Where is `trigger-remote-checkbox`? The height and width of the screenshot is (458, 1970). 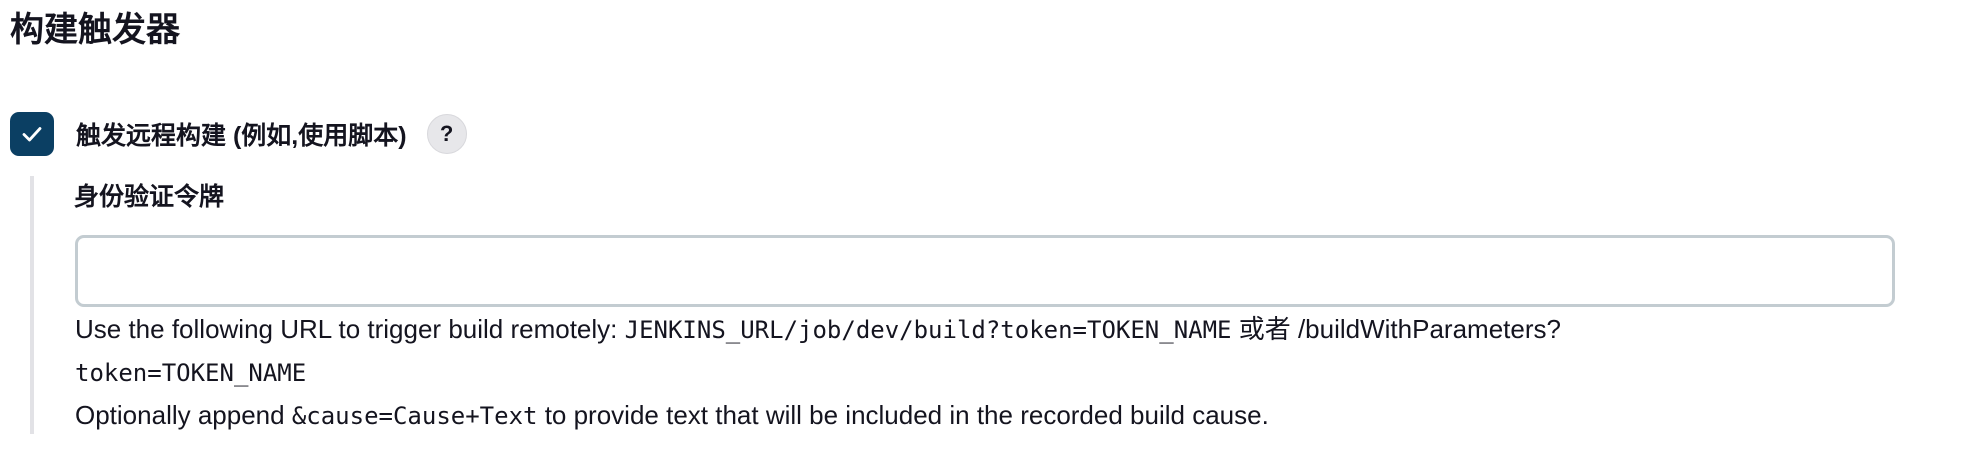 trigger-remote-checkbox is located at coordinates (32, 134).